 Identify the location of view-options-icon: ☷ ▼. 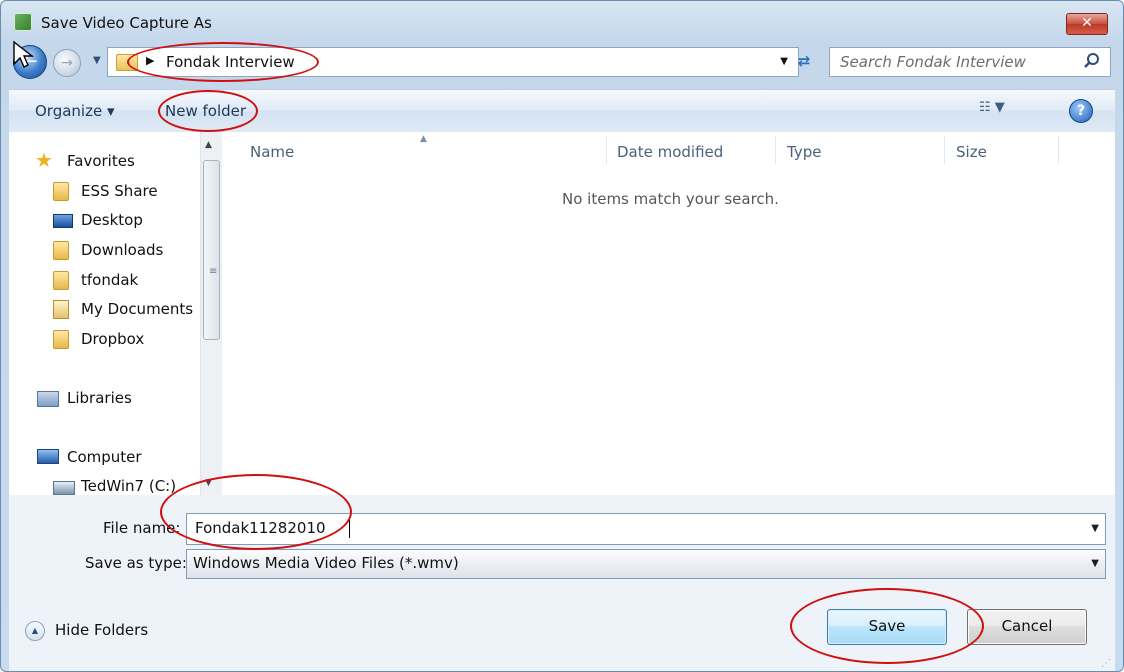
(999, 111).